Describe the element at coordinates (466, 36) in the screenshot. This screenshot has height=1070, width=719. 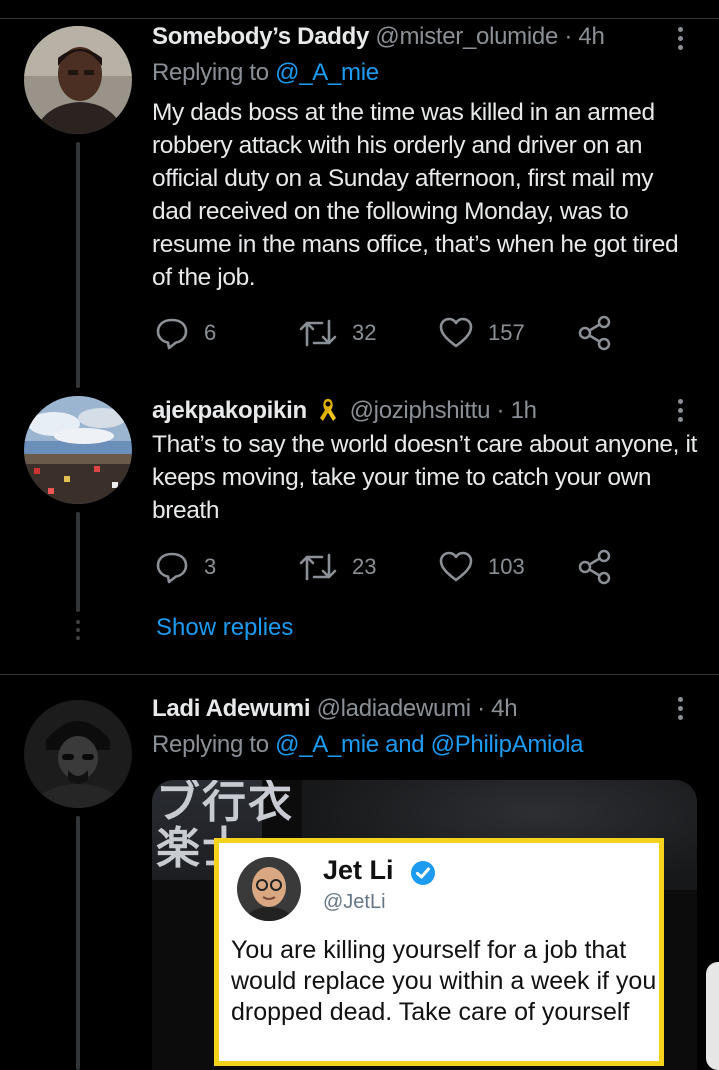
I see `author-handle: @mister_olumide` at that location.